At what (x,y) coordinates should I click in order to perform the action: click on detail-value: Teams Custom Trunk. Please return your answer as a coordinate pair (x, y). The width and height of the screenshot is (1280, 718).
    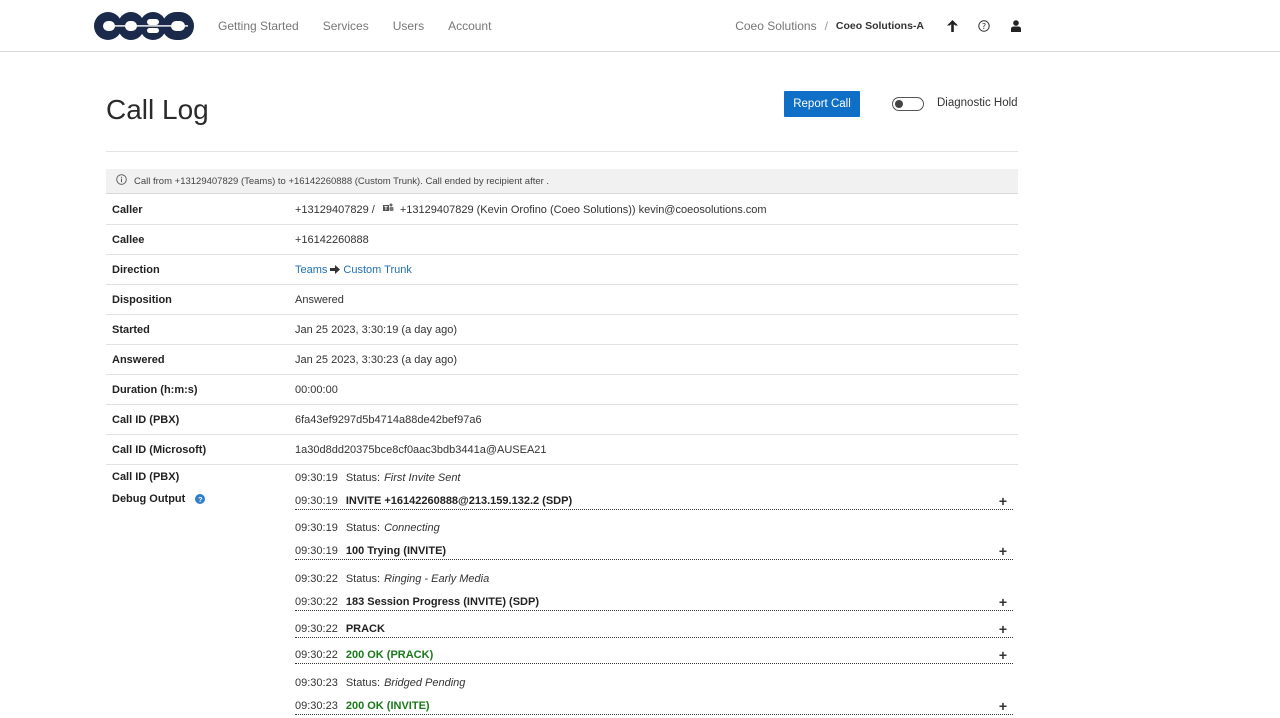
    Looking at the image, I should click on (353, 270).